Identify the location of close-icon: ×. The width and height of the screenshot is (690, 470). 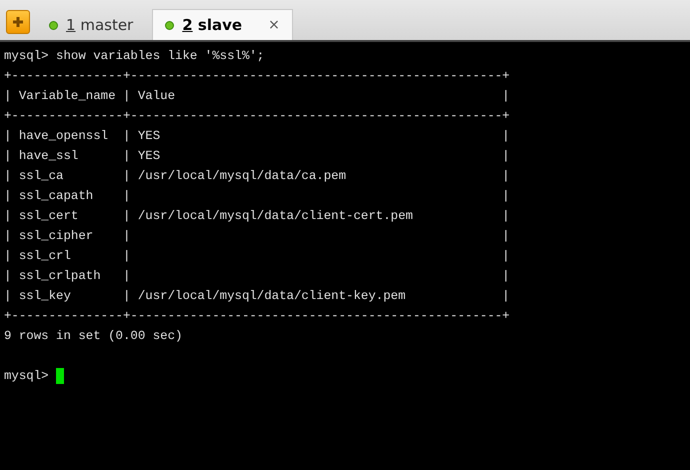
(274, 25).